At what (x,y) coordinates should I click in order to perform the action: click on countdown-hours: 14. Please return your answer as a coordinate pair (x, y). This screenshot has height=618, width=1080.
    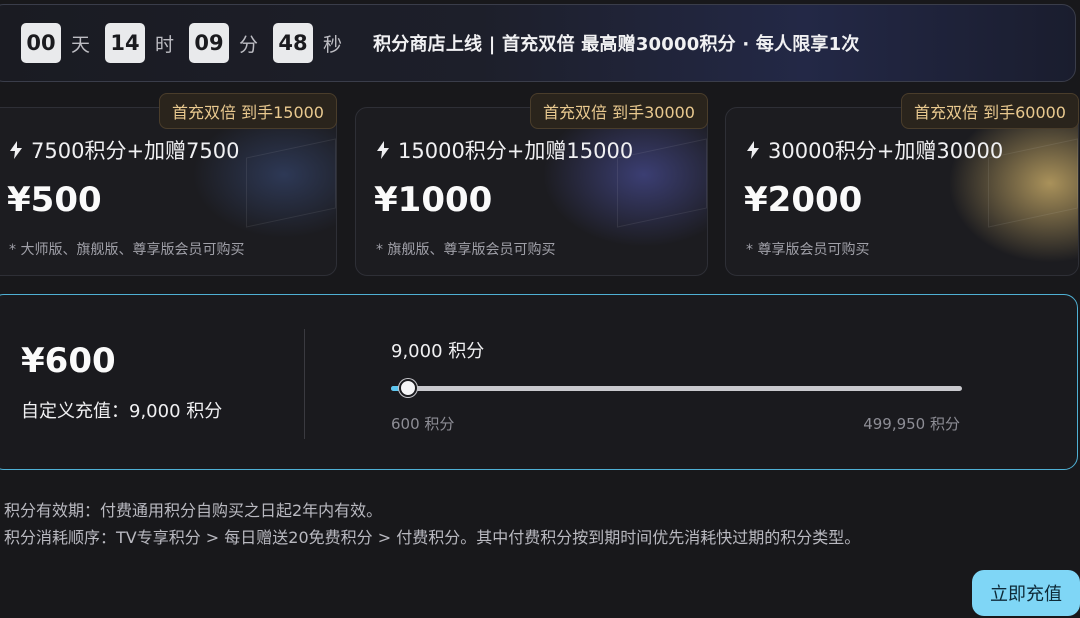
    Looking at the image, I should click on (125, 43).